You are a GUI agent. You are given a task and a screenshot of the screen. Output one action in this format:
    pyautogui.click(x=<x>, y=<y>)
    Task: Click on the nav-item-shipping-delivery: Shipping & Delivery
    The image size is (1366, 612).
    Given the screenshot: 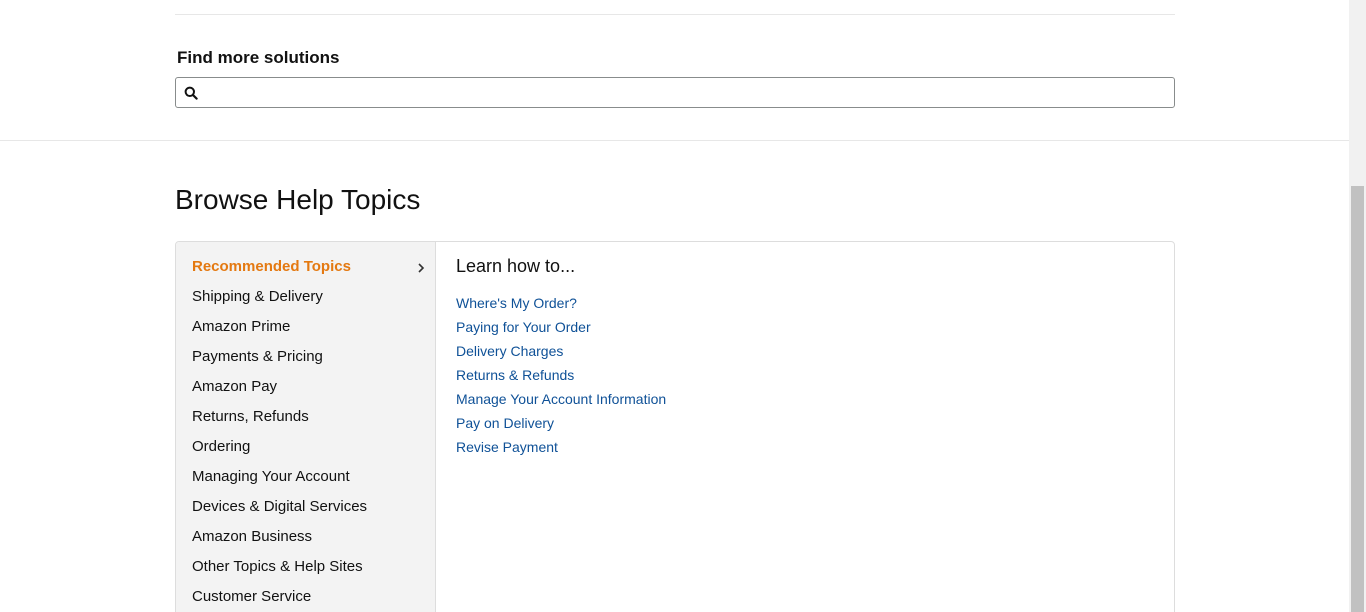 What is the action you would take?
    pyautogui.click(x=257, y=297)
    